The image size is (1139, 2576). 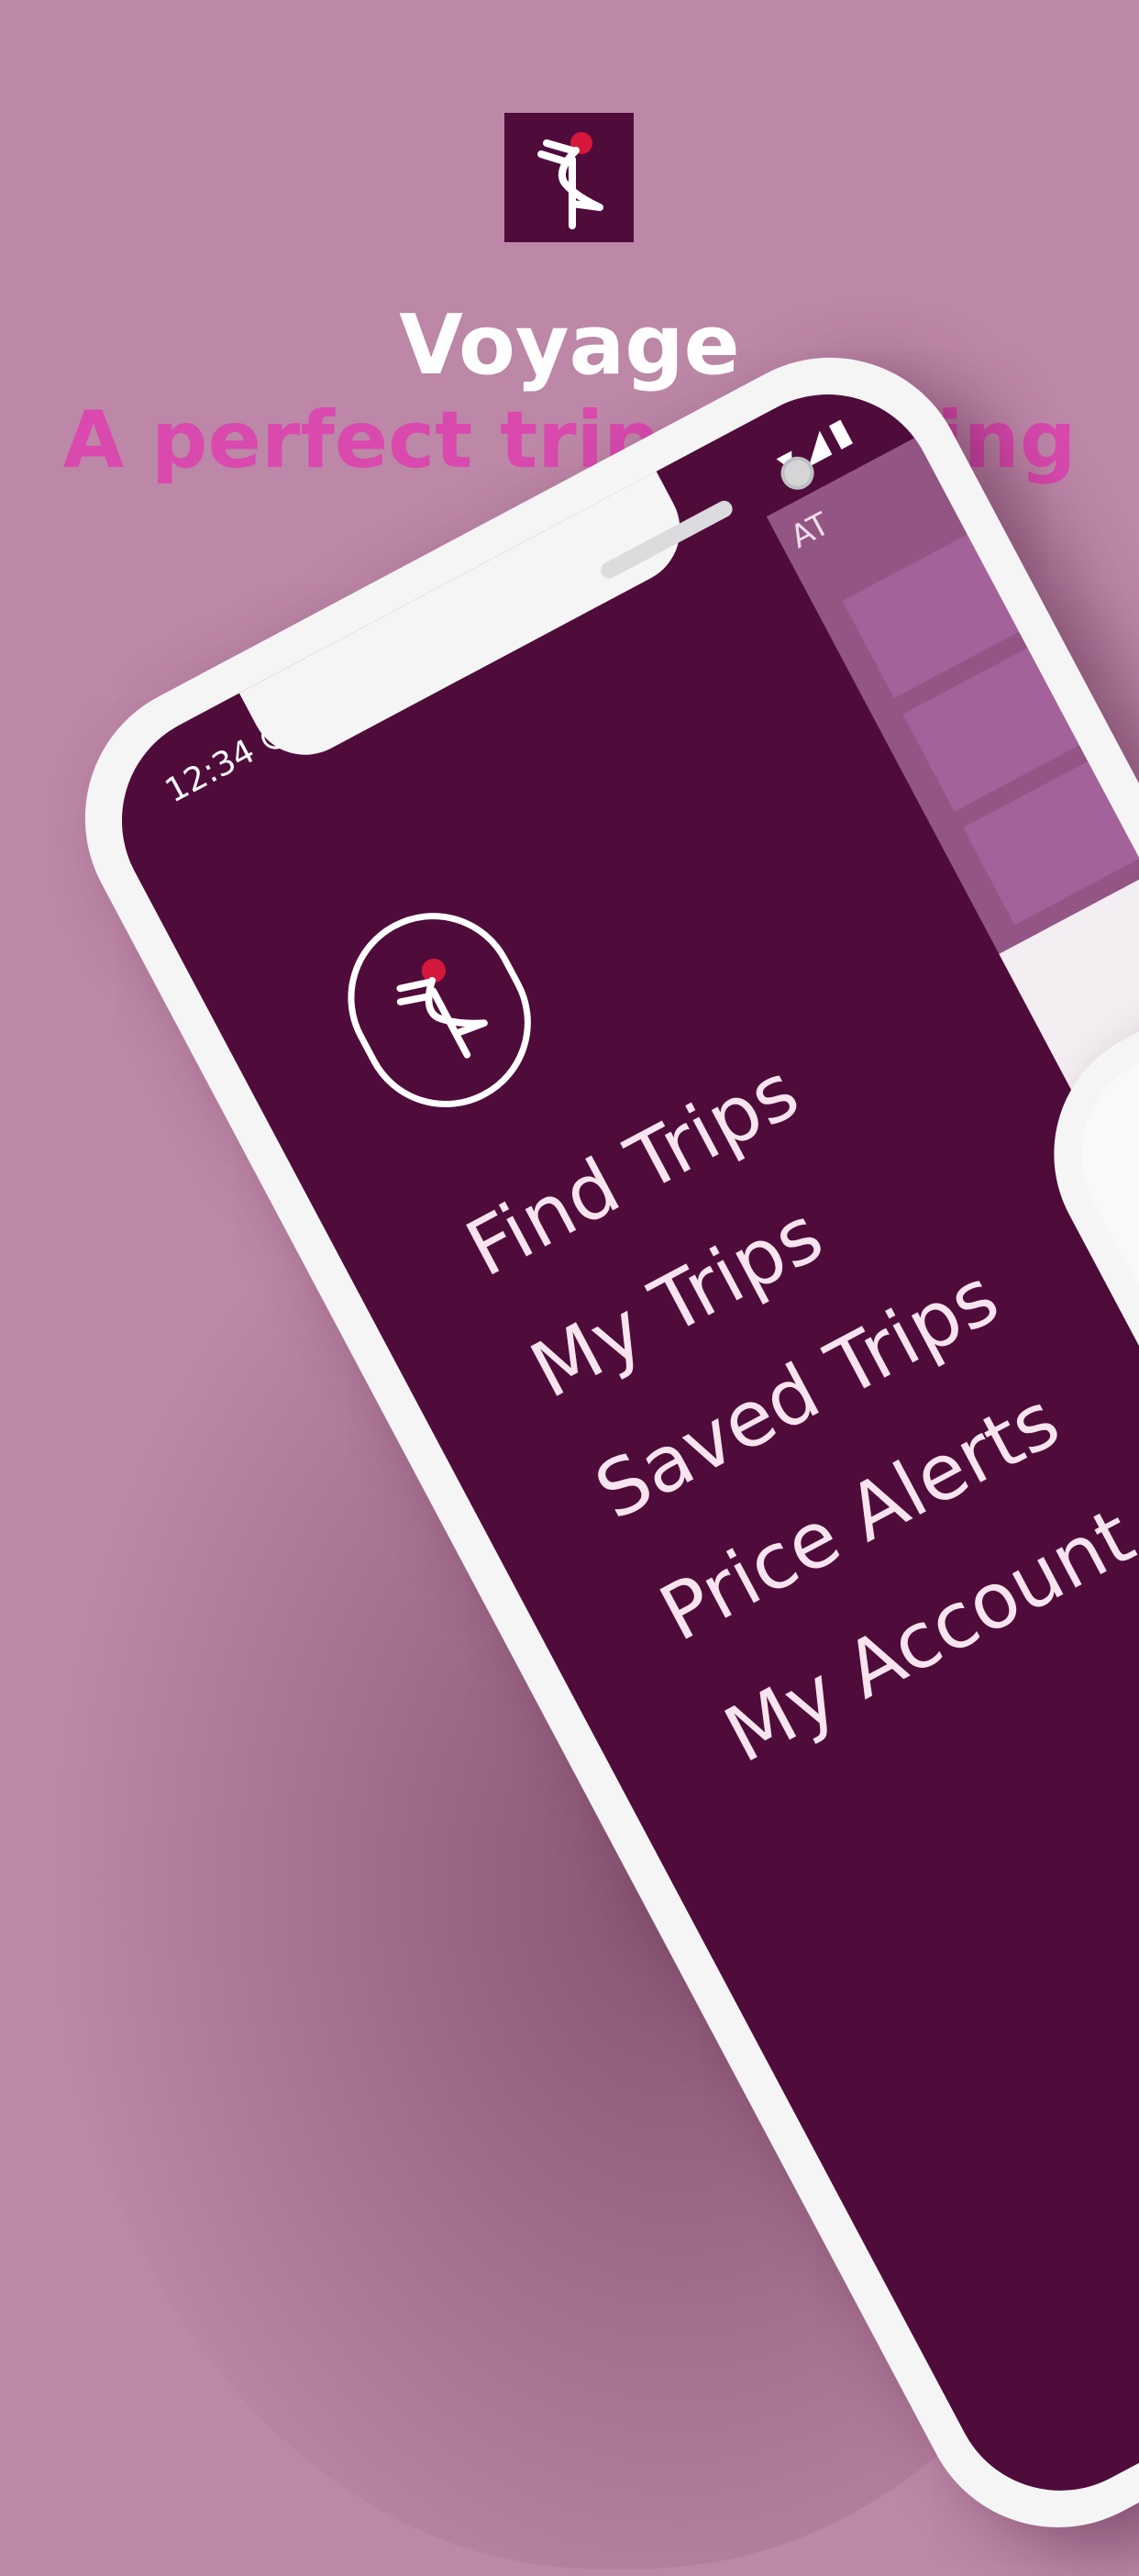 I want to click on background-tab-label: AT, so click(x=810, y=530).